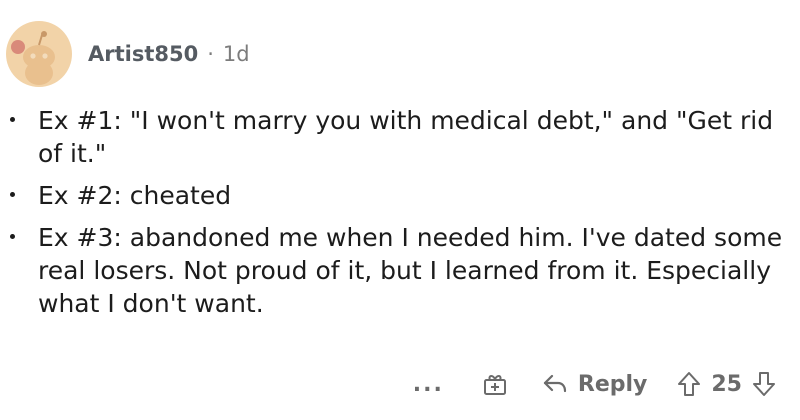 Image resolution: width=800 pixels, height=420 pixels. Describe the element at coordinates (236, 54) in the screenshot. I see `comment-age: 1d` at that location.